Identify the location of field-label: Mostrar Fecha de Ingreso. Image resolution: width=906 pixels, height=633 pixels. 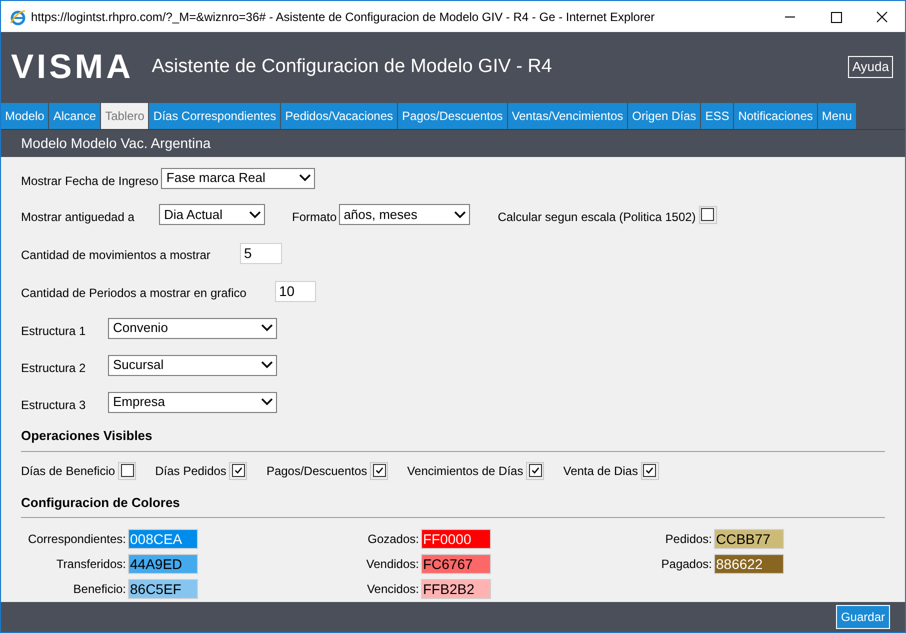
(89, 181).